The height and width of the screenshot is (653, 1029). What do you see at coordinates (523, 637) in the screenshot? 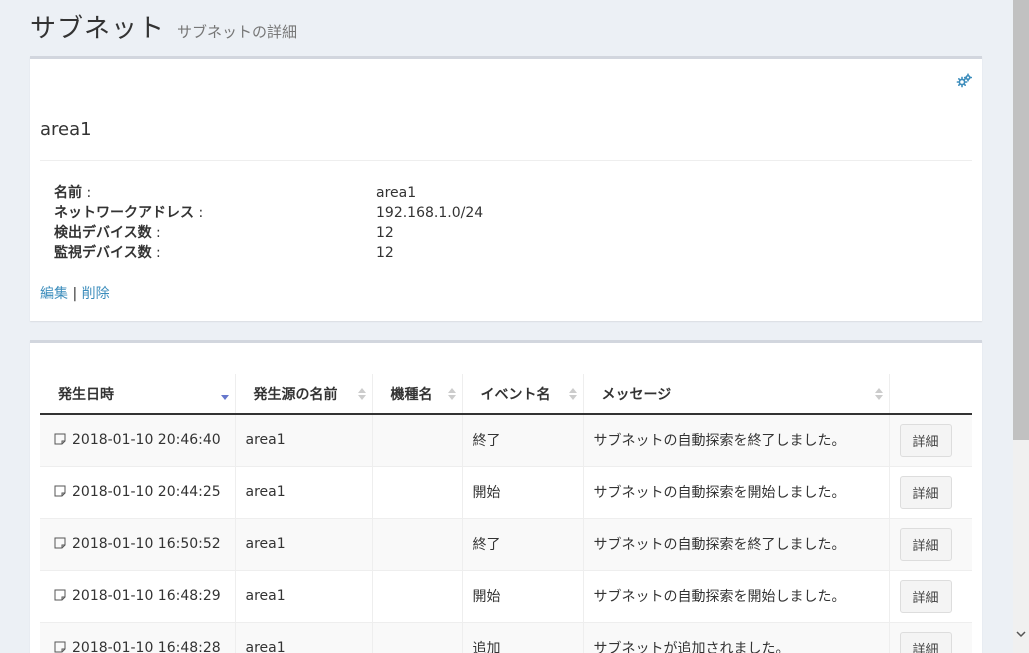
I see `cell-event: 追加` at bounding box center [523, 637].